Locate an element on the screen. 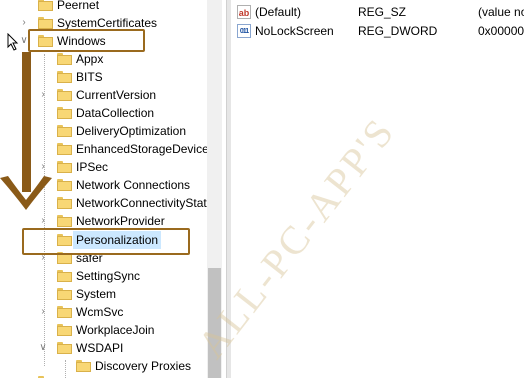  value-data: 0x000000 is located at coordinates (501, 31).